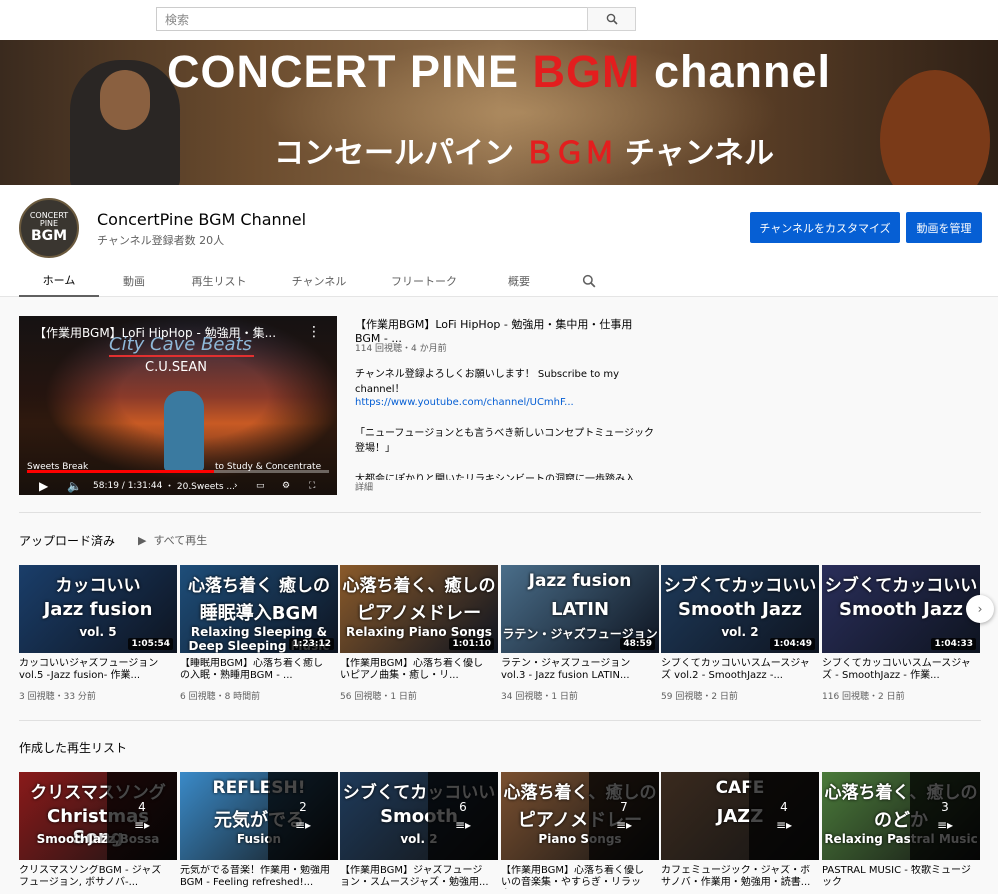 The width and height of the screenshot is (998, 894). I want to click on banner-title-part: CONCERT PINE, so click(349, 71).